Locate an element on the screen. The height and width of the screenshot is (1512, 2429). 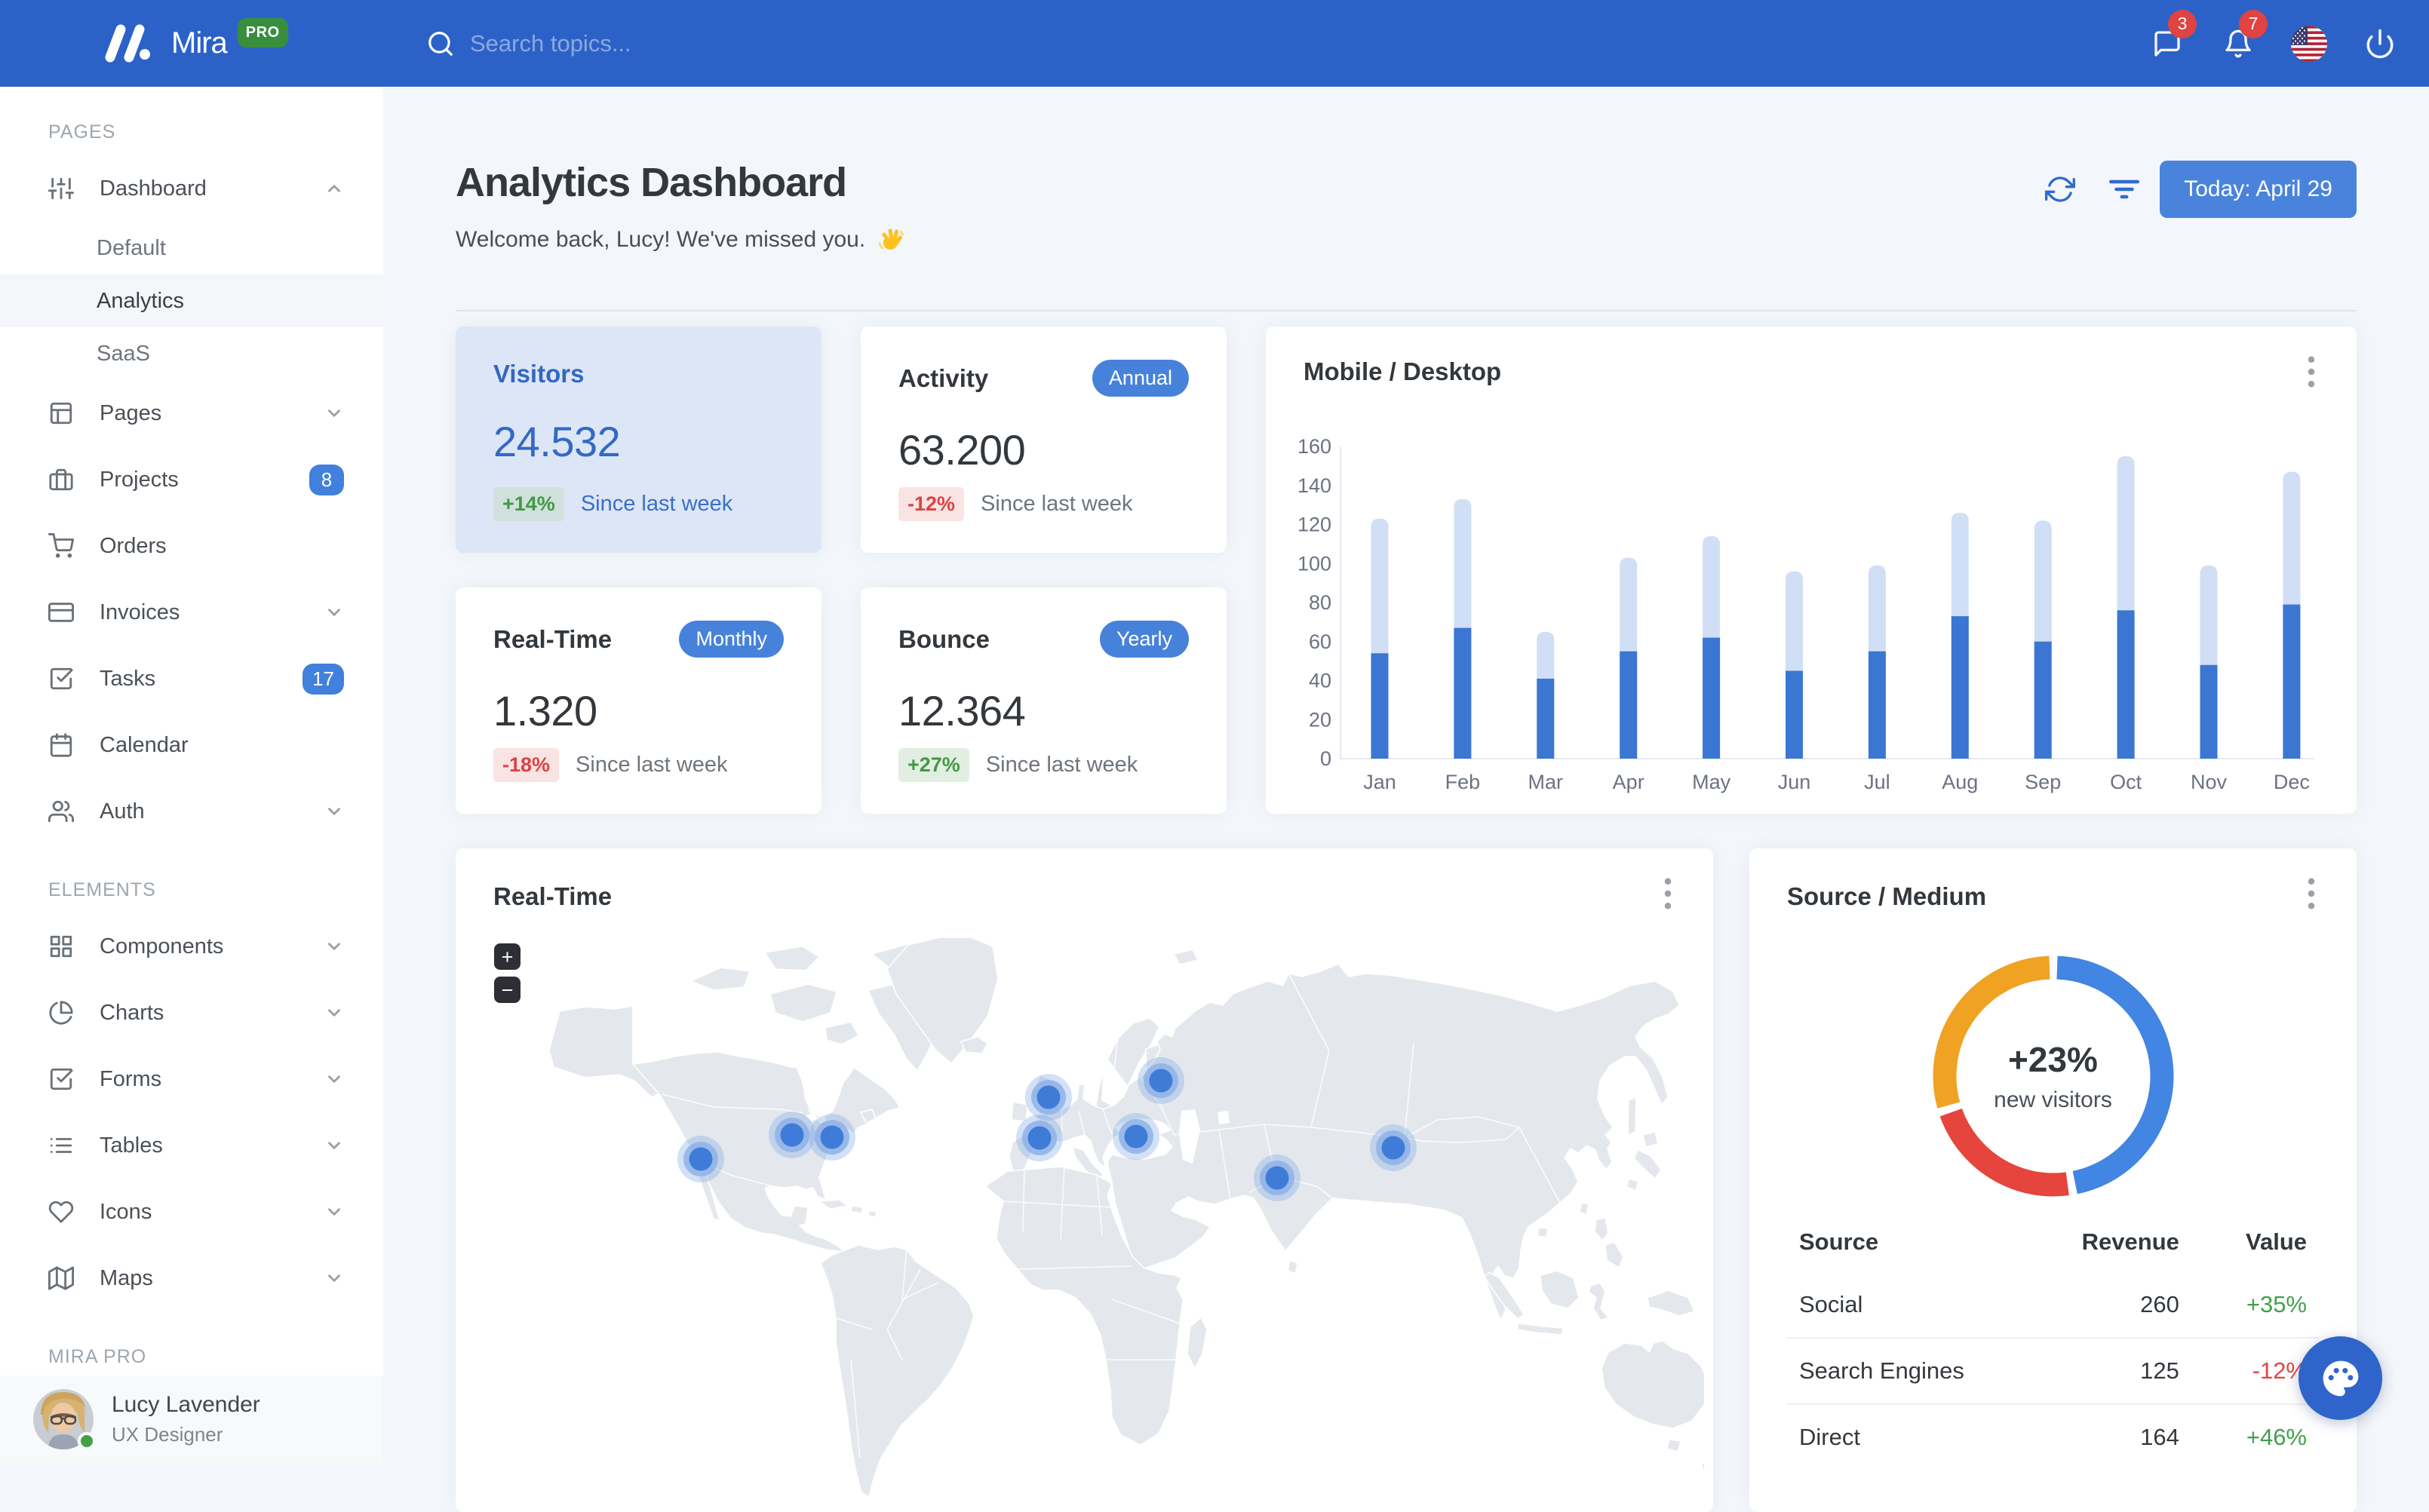
revenue-cell: 164 is located at coordinates (2119, 1437).